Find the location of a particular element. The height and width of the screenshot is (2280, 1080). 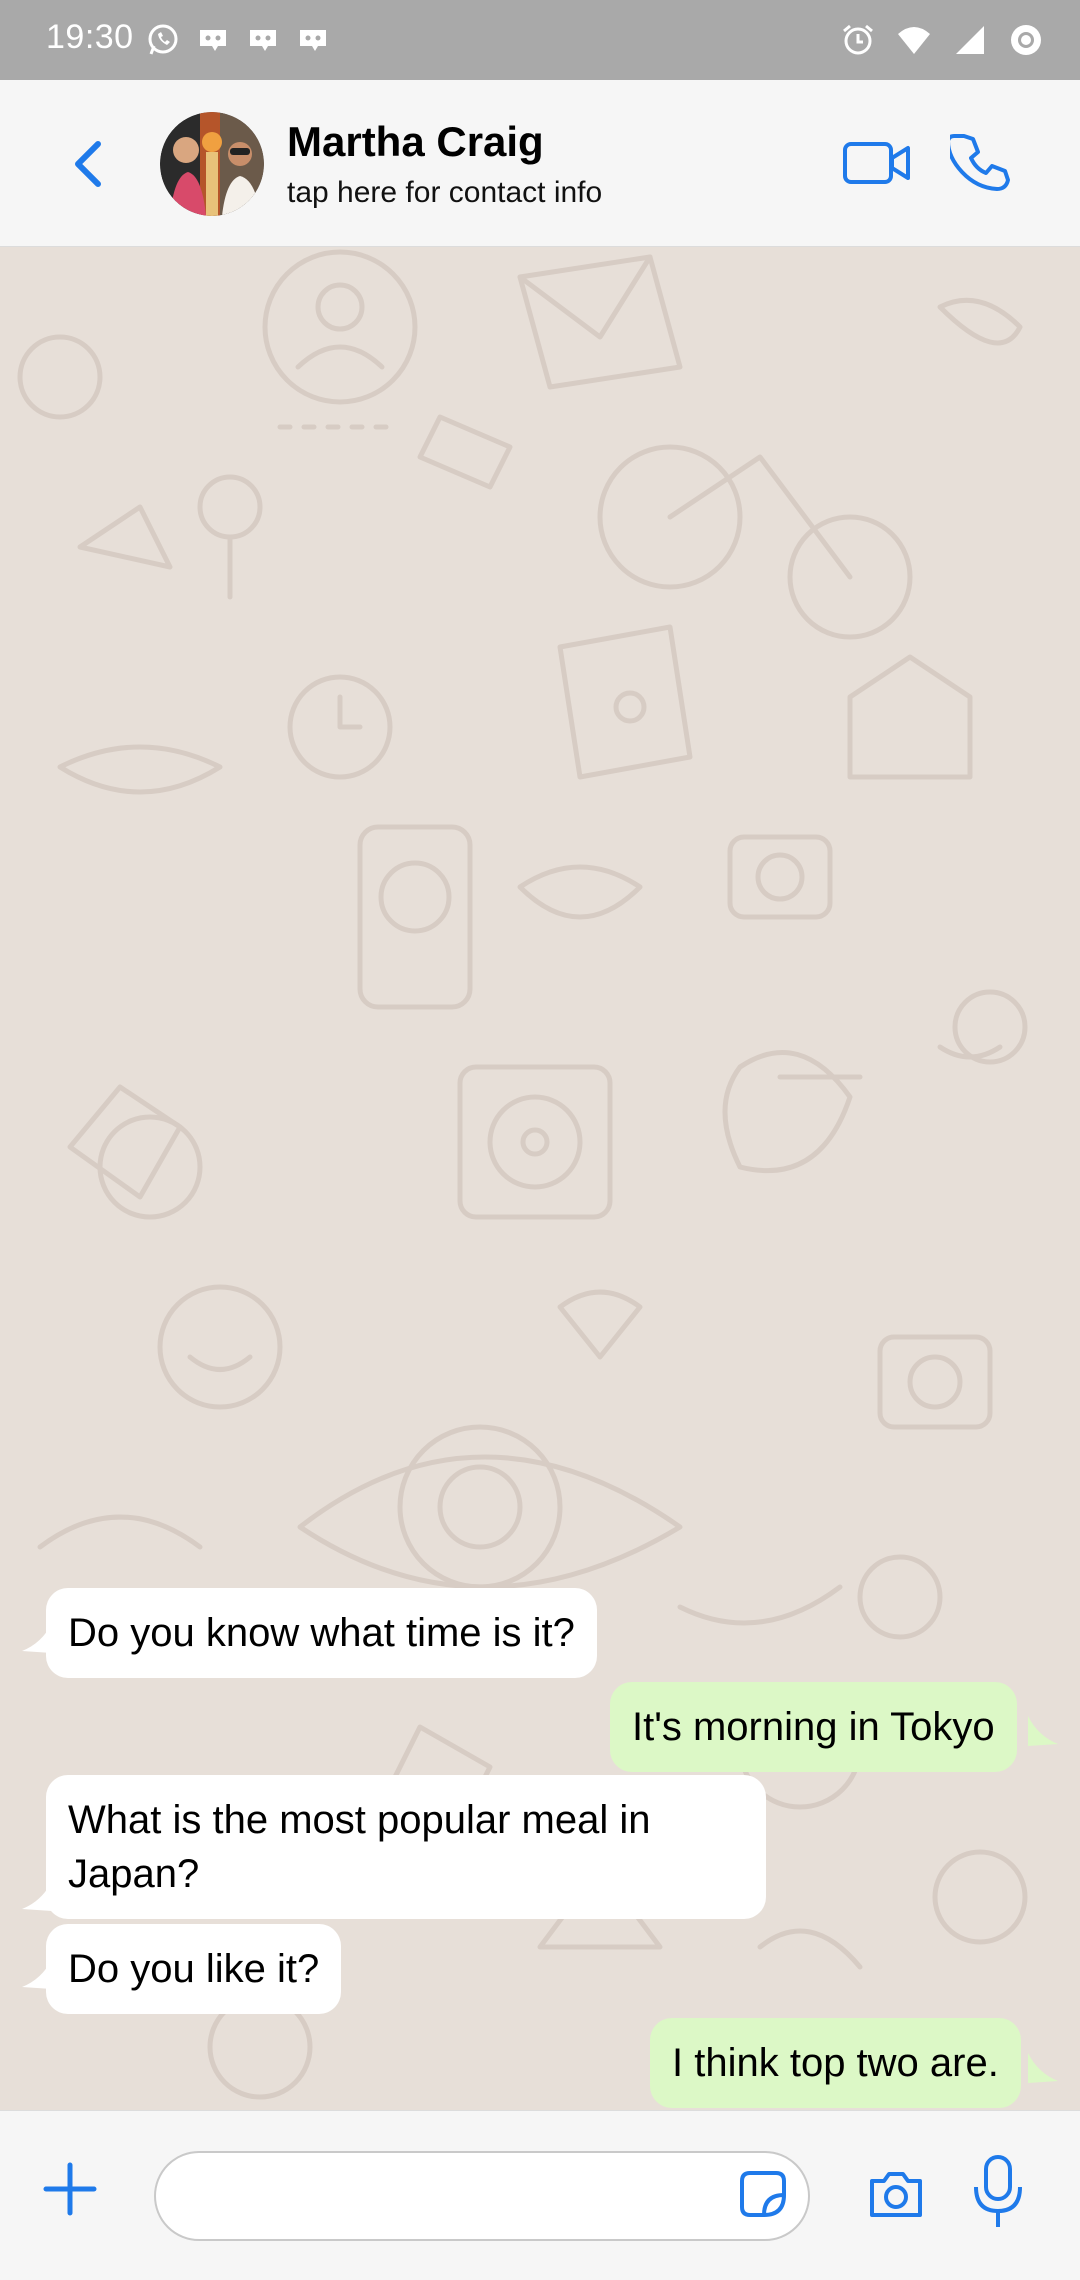

message-incoming: Do you like it? is located at coordinates (194, 1969).